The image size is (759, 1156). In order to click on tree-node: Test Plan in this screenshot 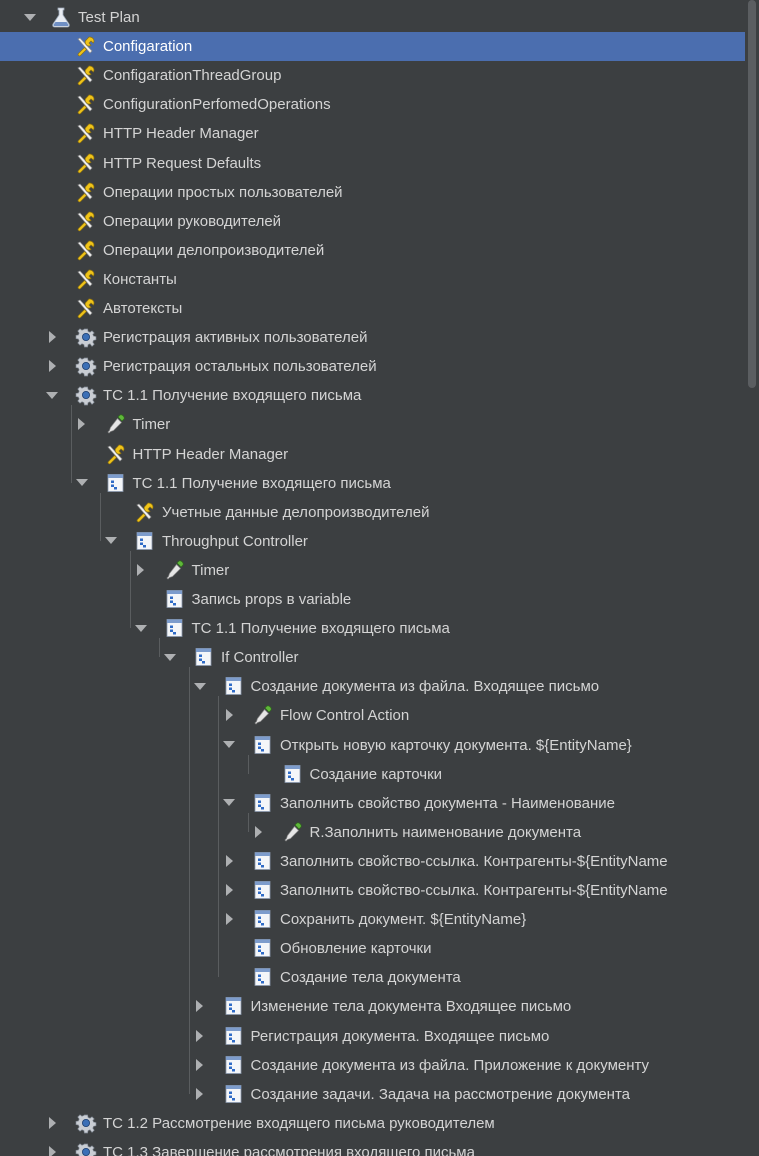, I will do `click(372, 17)`.